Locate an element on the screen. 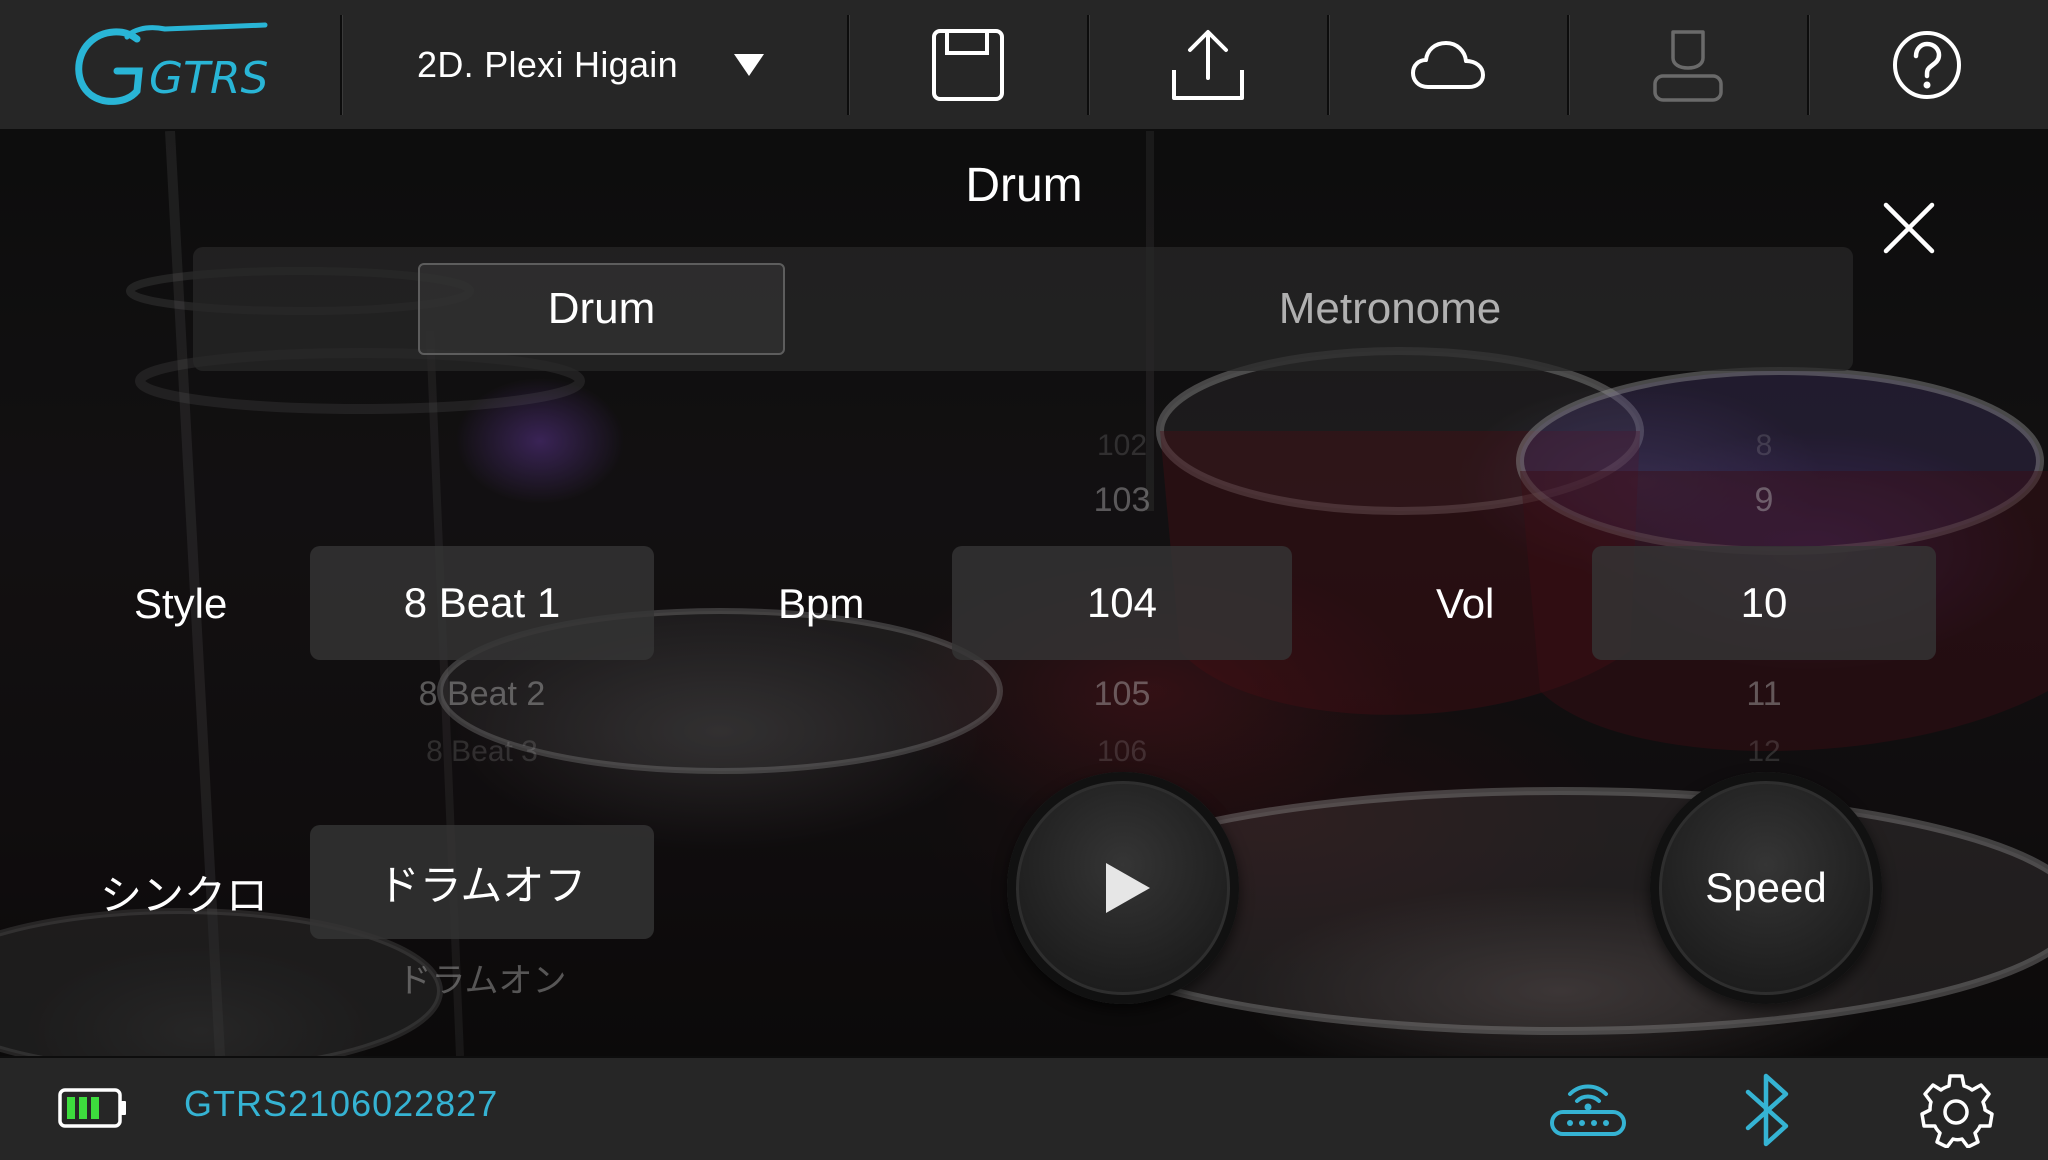  tab-bar: Drum Metronome is located at coordinates (1023, 309).